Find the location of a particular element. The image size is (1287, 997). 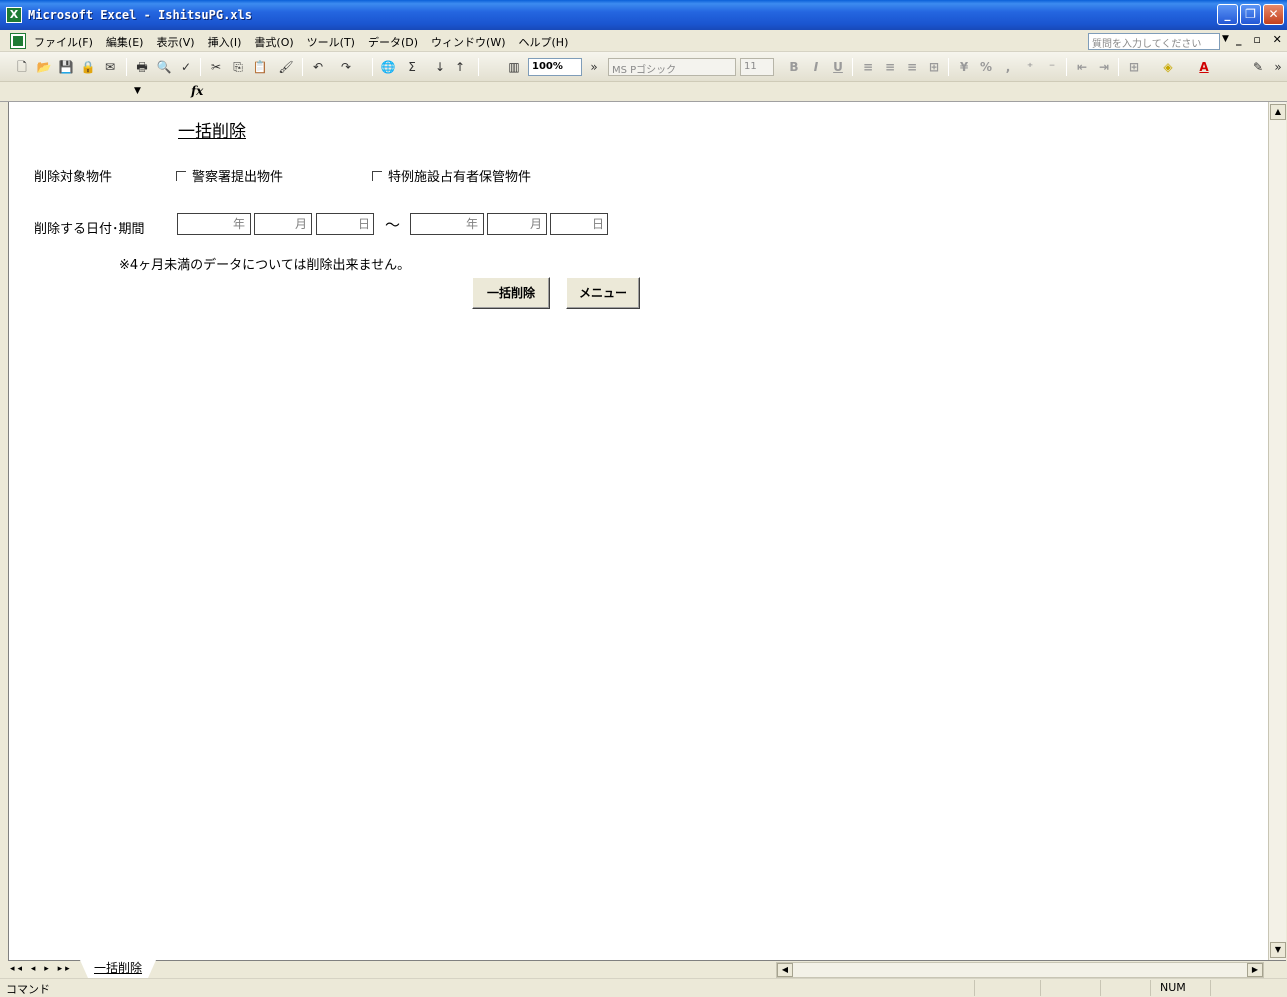

zoom-select: 100% is located at coordinates (555, 67).